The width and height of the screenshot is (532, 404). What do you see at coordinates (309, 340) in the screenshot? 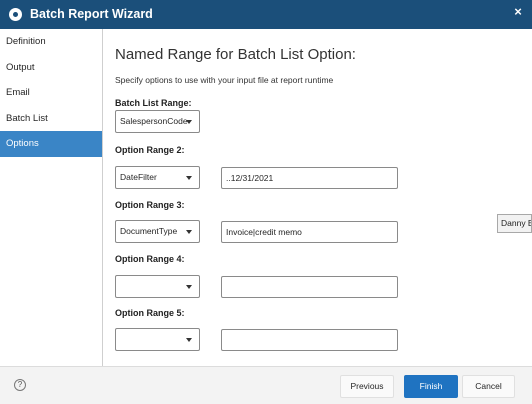
I see `option-range-5-input` at bounding box center [309, 340].